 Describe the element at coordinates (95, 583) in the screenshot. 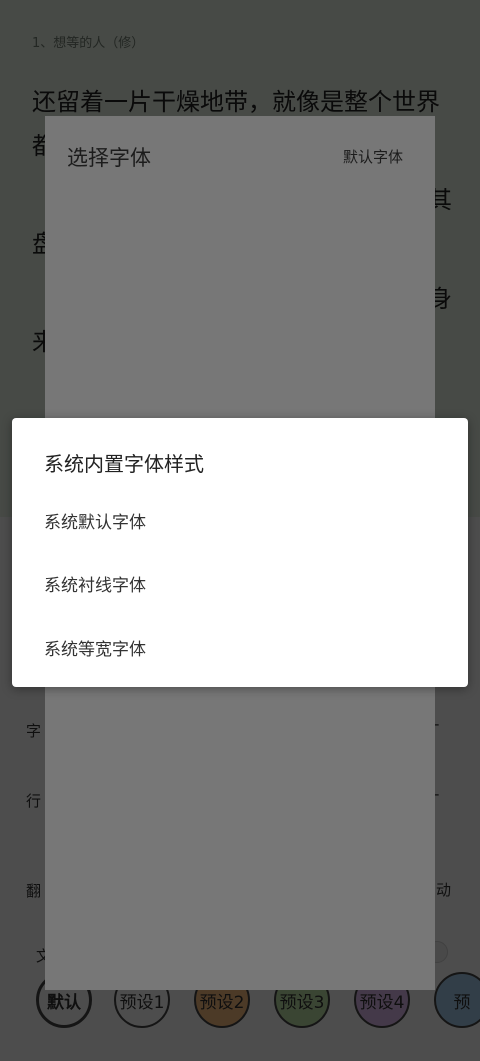

I see `font-option-serif: 系统衬线字体` at that location.